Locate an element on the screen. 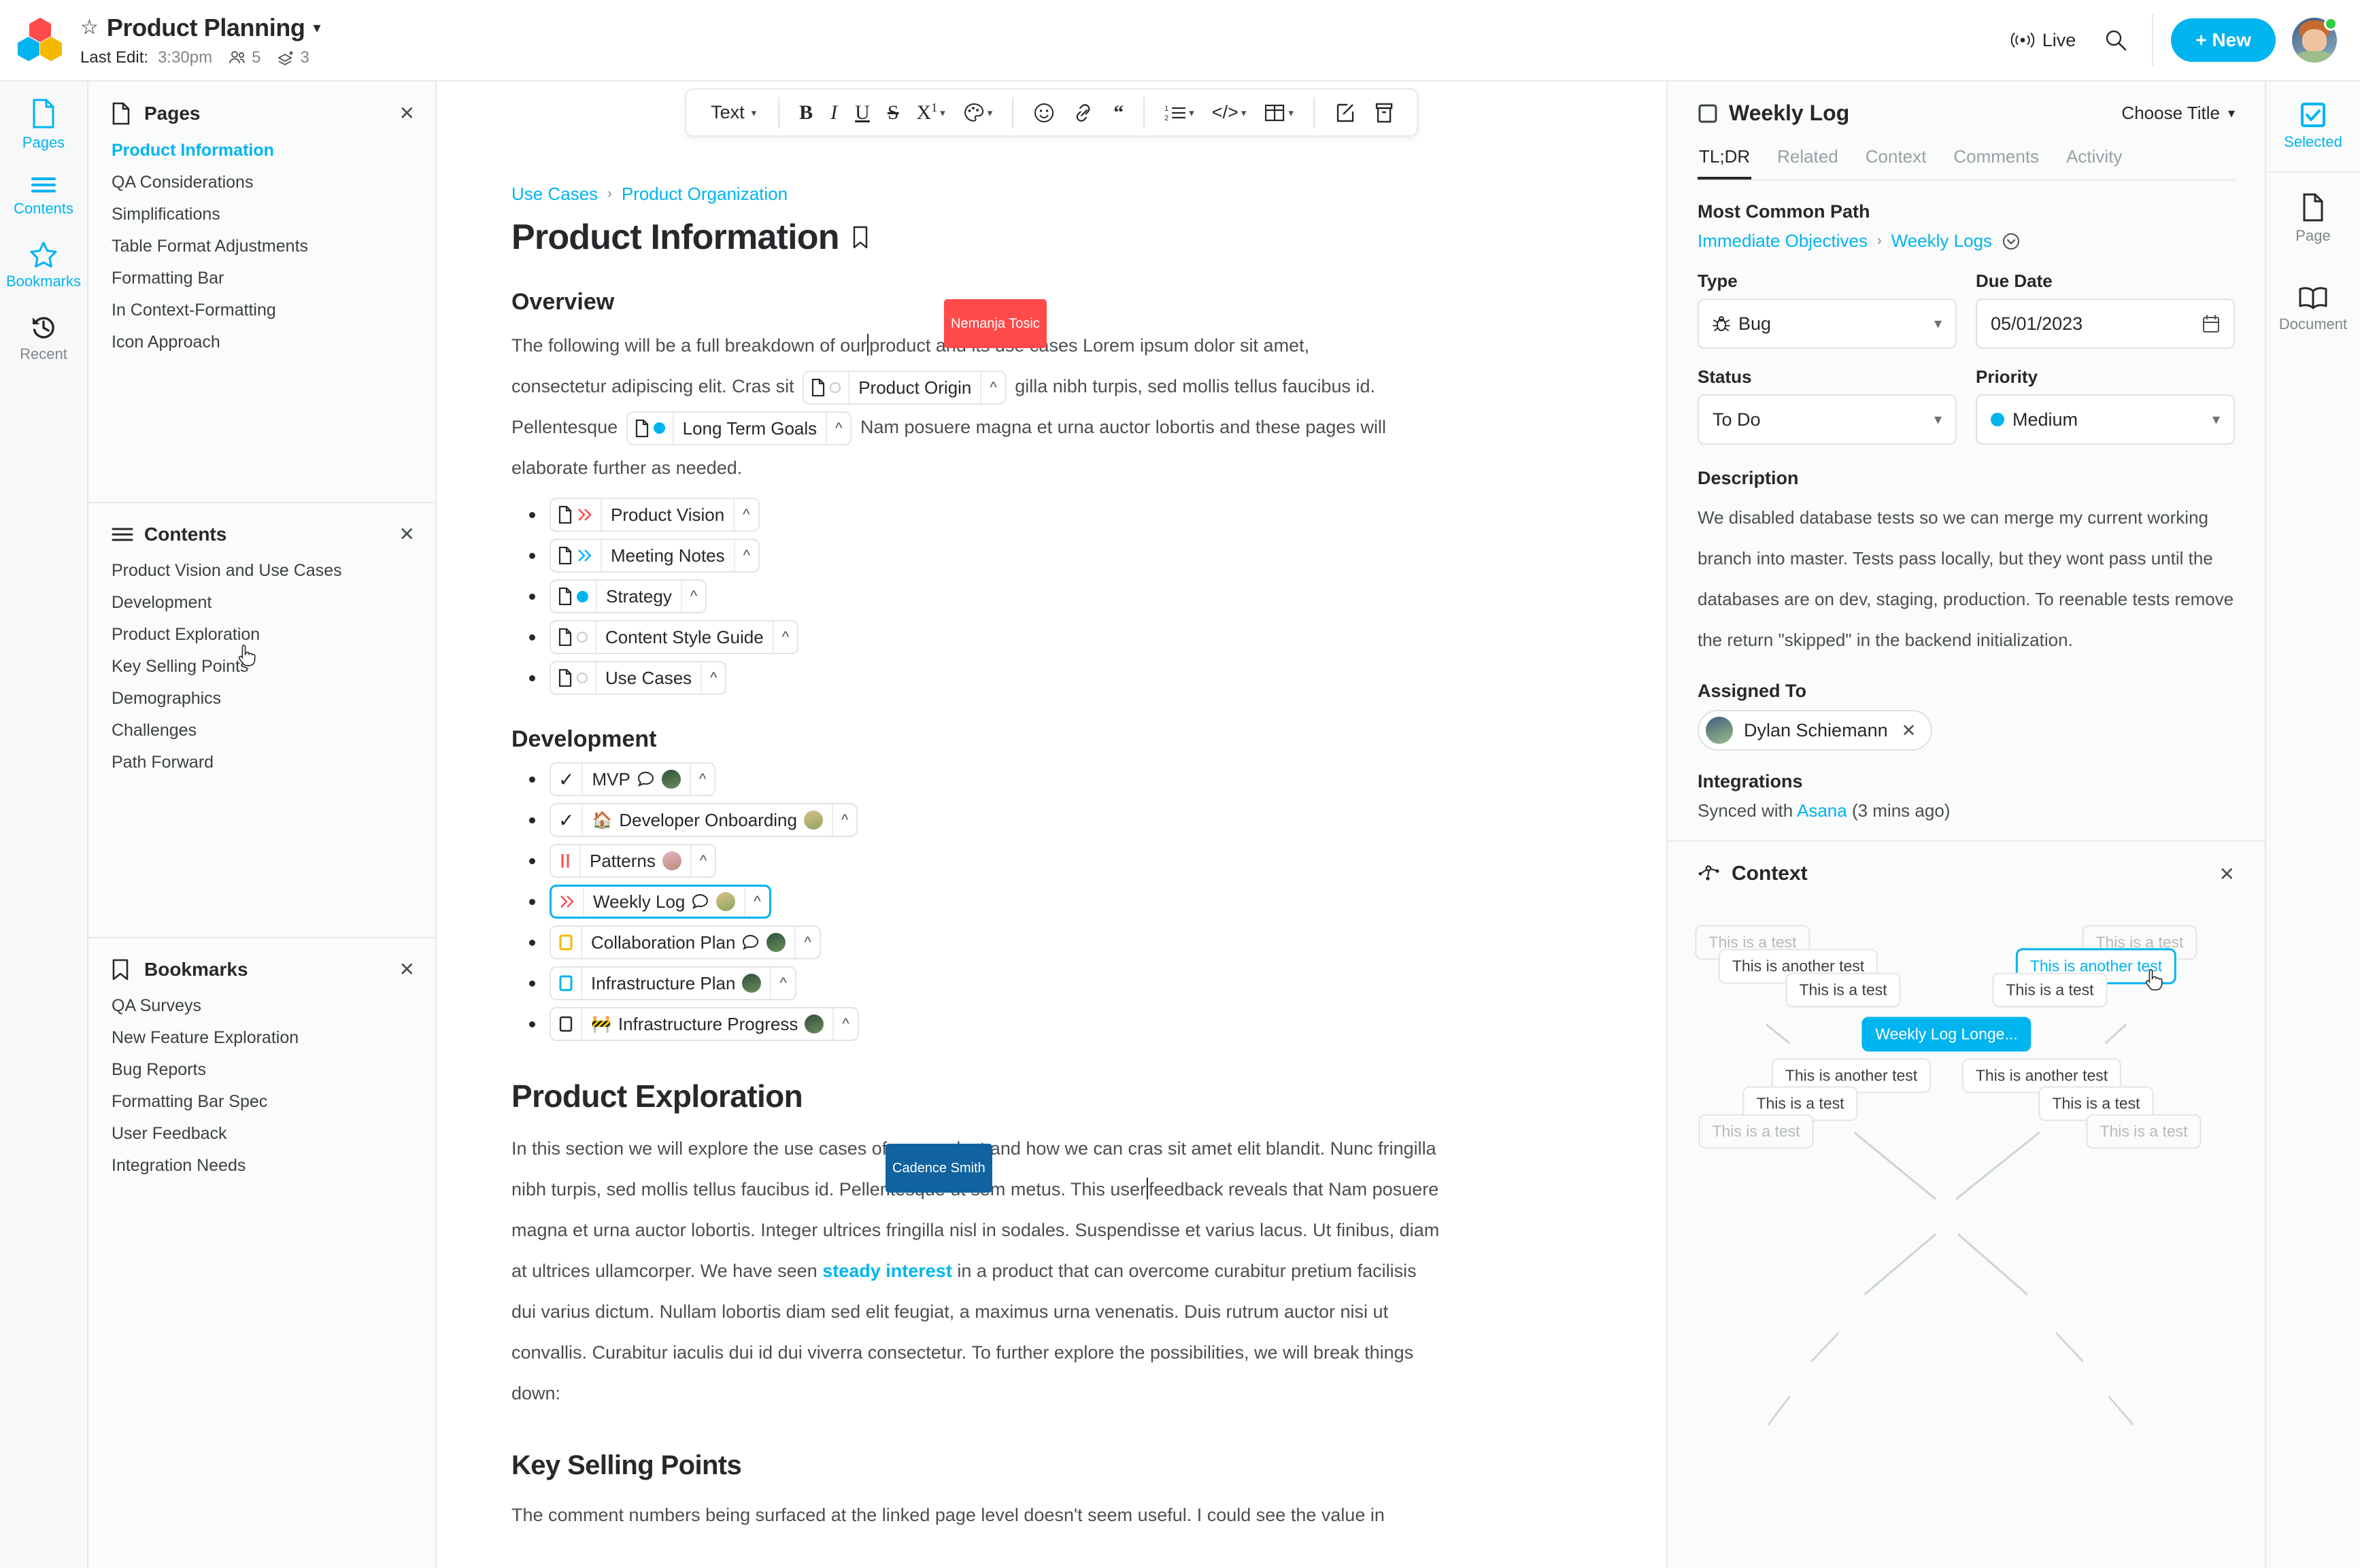 The width and height of the screenshot is (2360, 1568). chip-product-origin: Product Origin ^ is located at coordinates (905, 387).